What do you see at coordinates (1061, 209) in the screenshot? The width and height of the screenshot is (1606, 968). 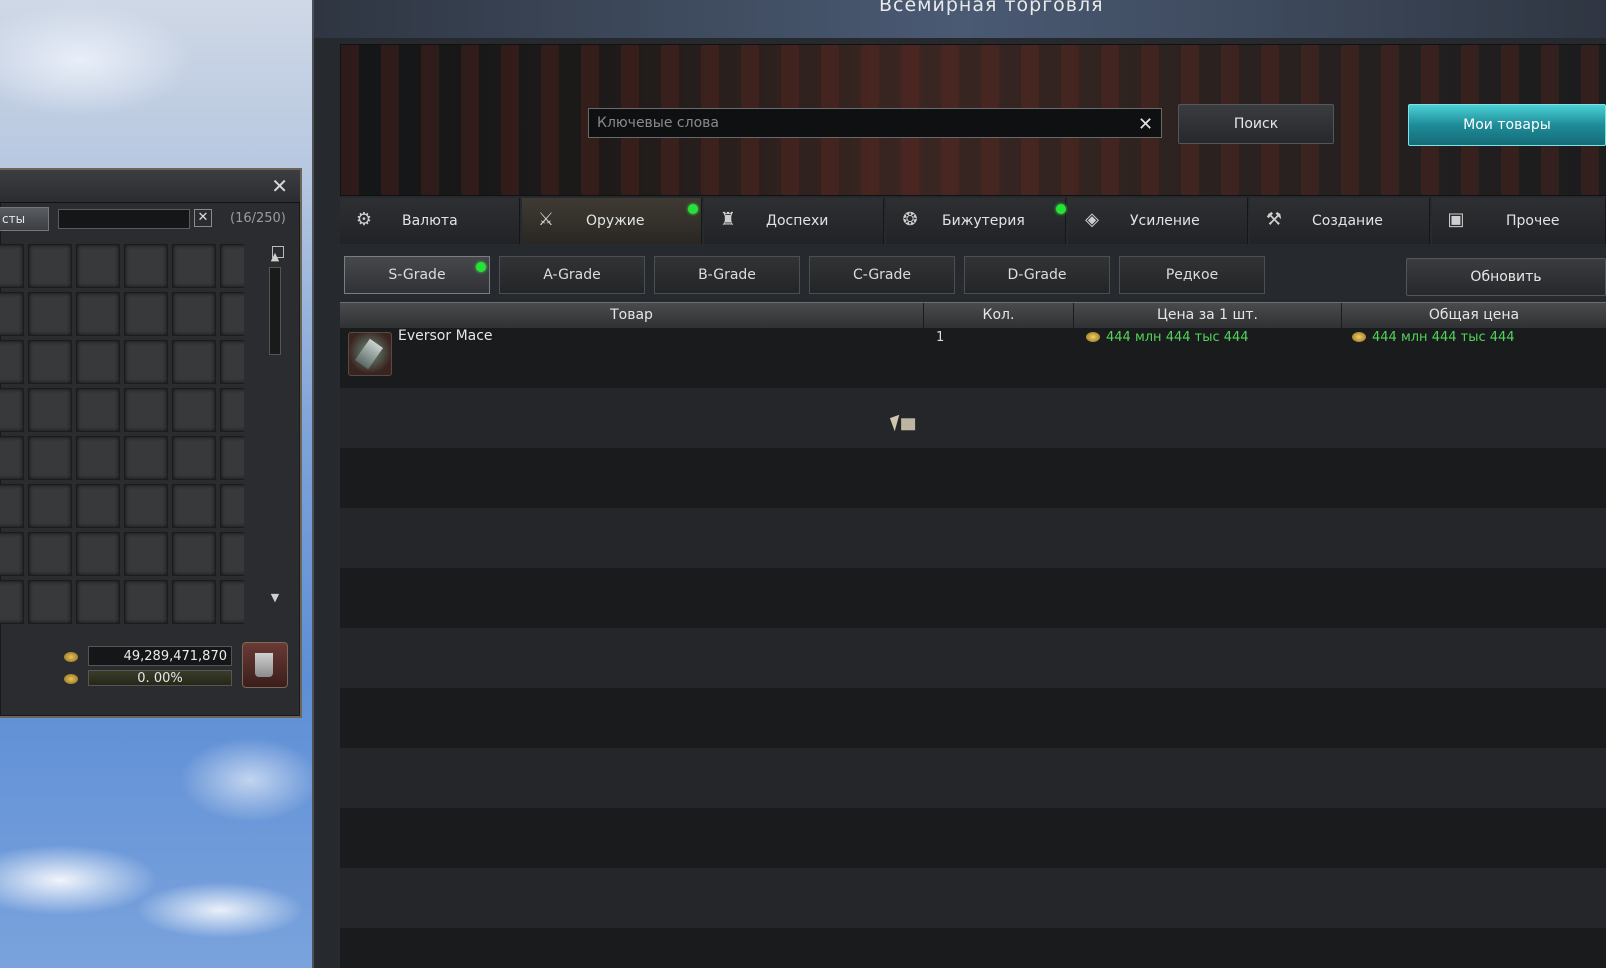 I see `new-indicator-dot` at bounding box center [1061, 209].